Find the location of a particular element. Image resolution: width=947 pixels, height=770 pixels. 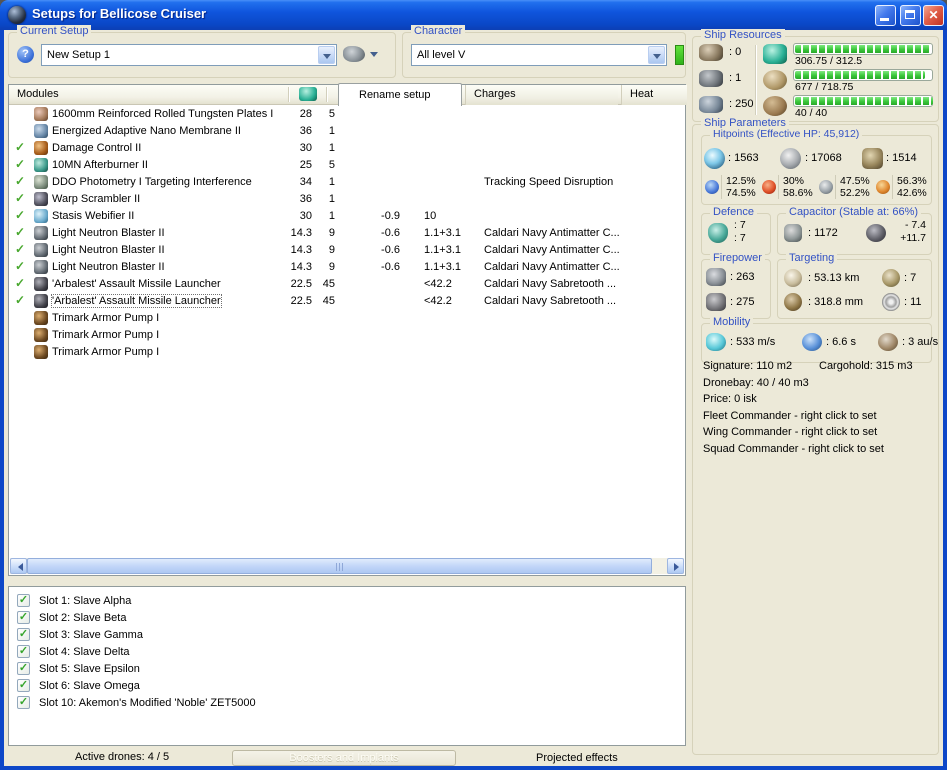

module-row: Energized Adaptive Nano Membrane II 36 1 is located at coordinates (347, 131).